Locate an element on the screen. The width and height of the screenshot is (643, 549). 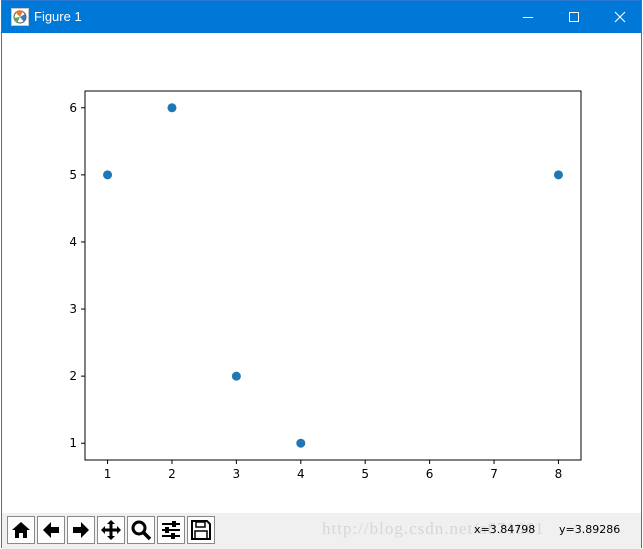
home-icon is located at coordinates (21, 530).